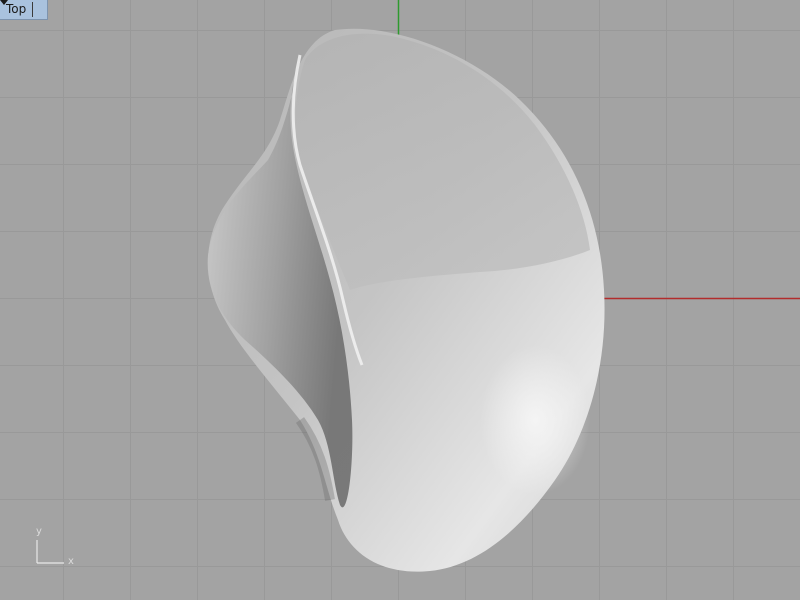  I want to click on chevron-down-icon, so click(23, 9).